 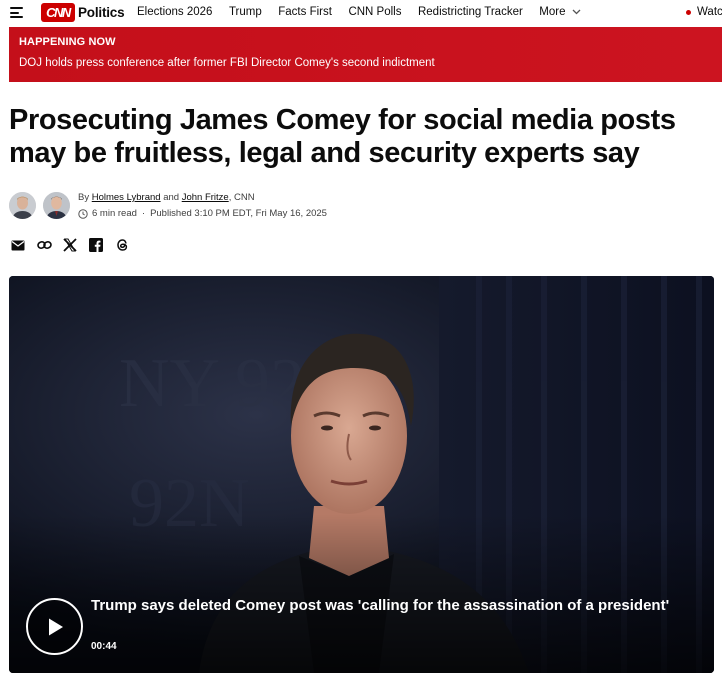 What do you see at coordinates (44, 245) in the screenshot?
I see `link-icon` at bounding box center [44, 245].